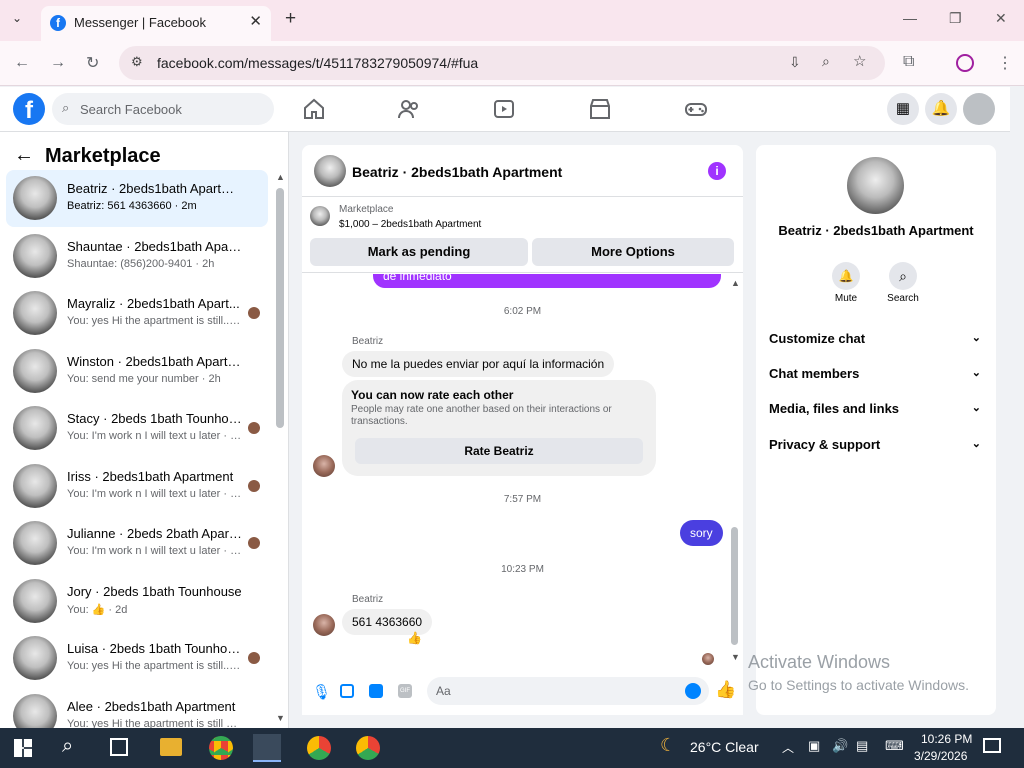 The image size is (1024, 768). What do you see at coordinates (547, 281) in the screenshot?
I see `message-bubble-cut: de inmediato` at bounding box center [547, 281].